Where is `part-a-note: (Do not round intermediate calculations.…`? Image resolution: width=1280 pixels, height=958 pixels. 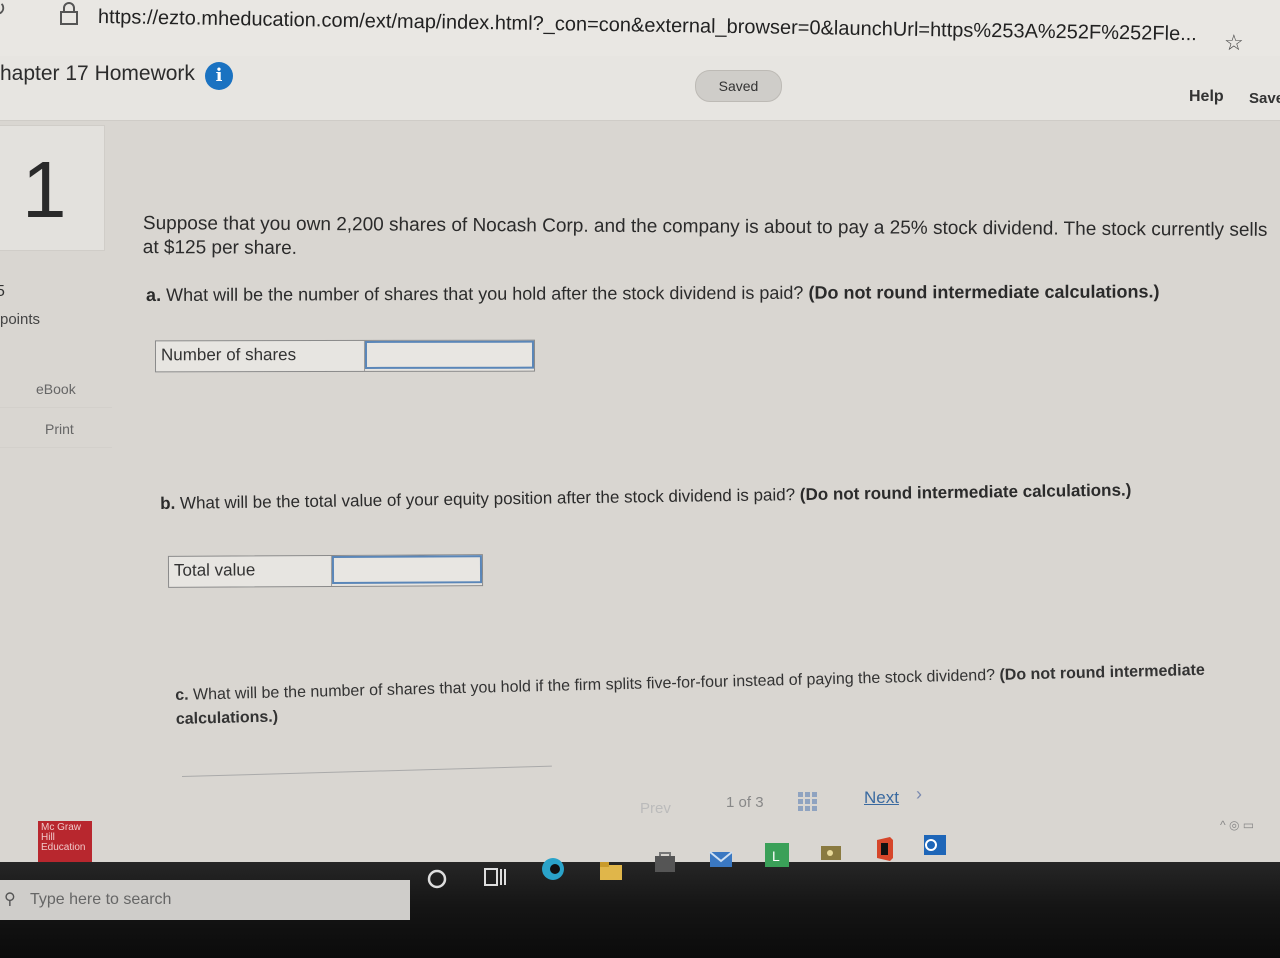 part-a-note: (Do not round intermediate calculations.… is located at coordinates (984, 292).